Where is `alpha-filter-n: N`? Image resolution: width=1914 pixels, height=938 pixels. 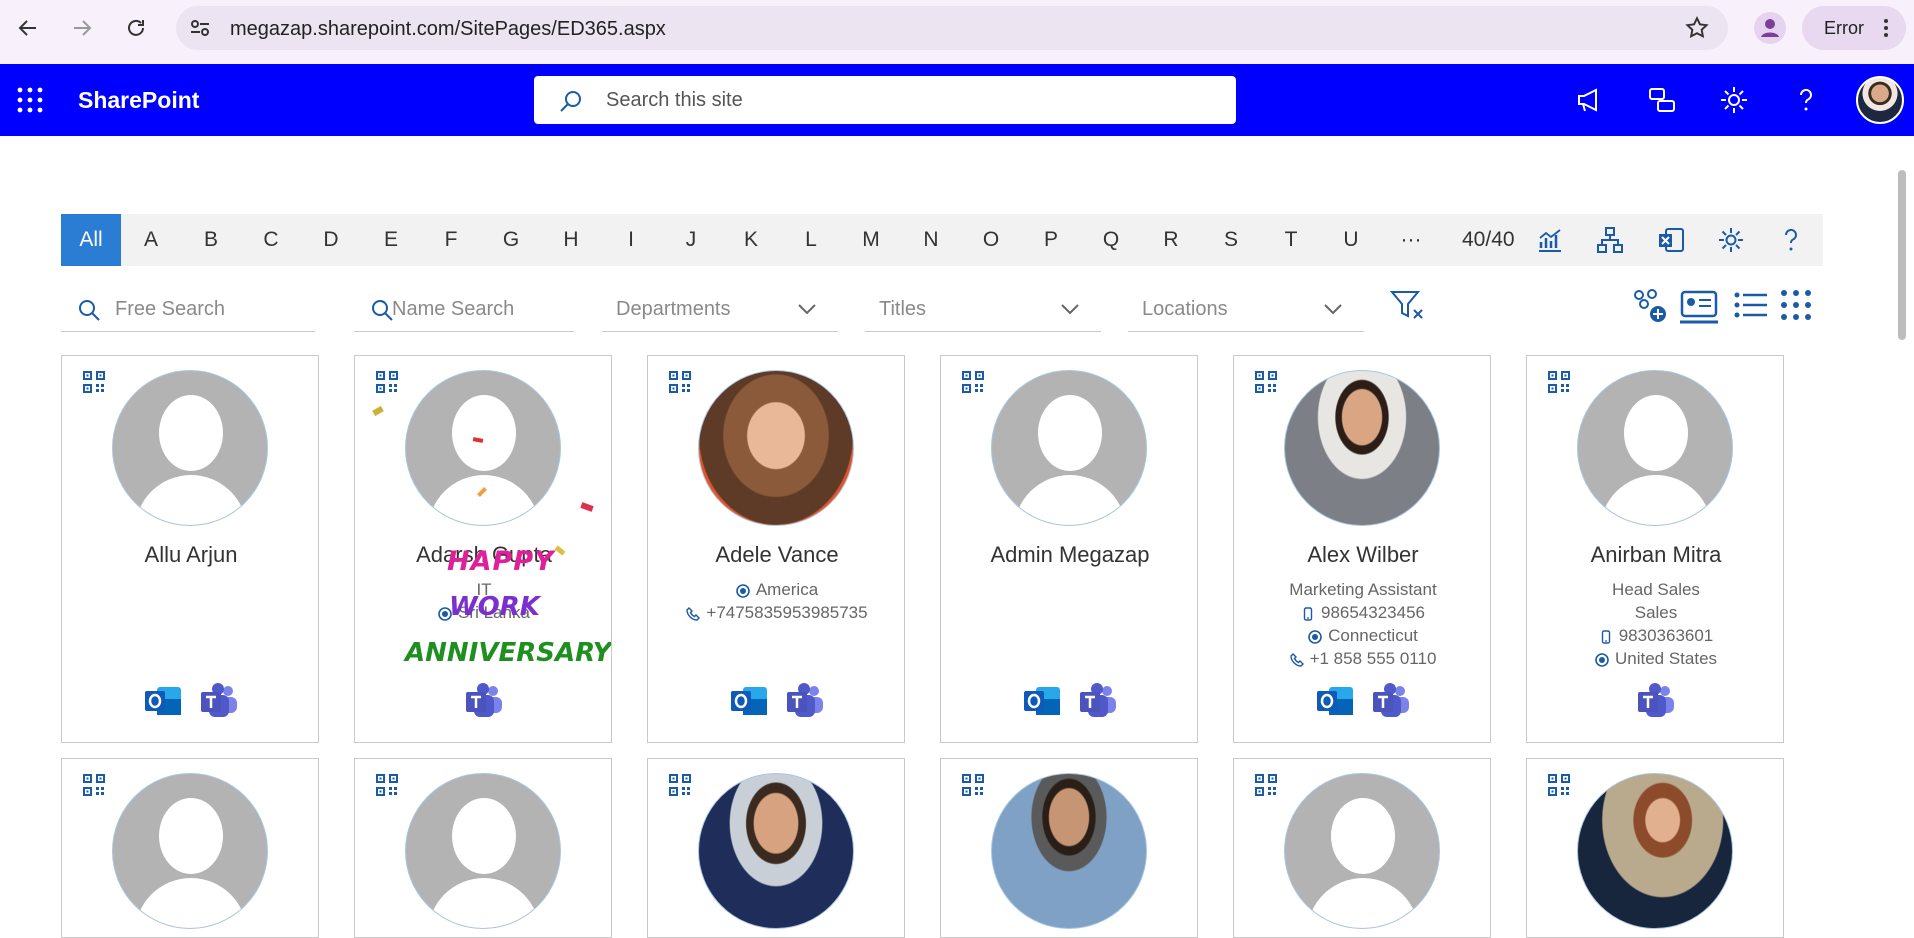 alpha-filter-n: N is located at coordinates (931, 240).